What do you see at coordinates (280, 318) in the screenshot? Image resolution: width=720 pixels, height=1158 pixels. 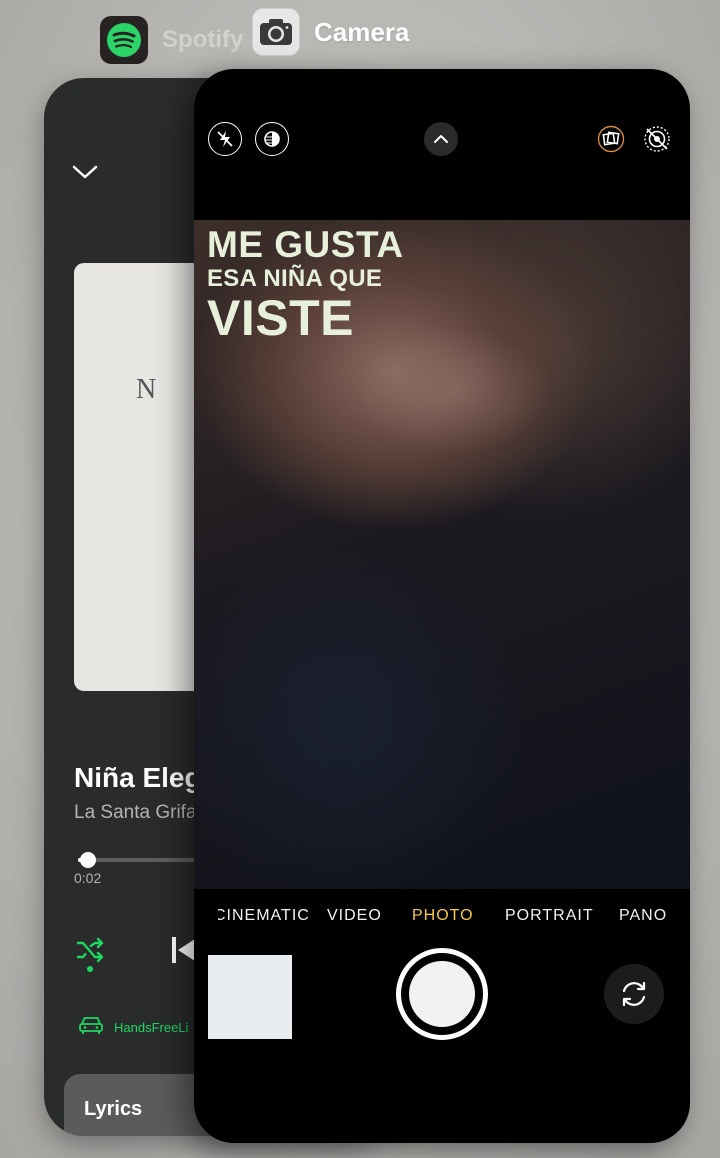 I see `caption-line-3: VISTE` at bounding box center [280, 318].